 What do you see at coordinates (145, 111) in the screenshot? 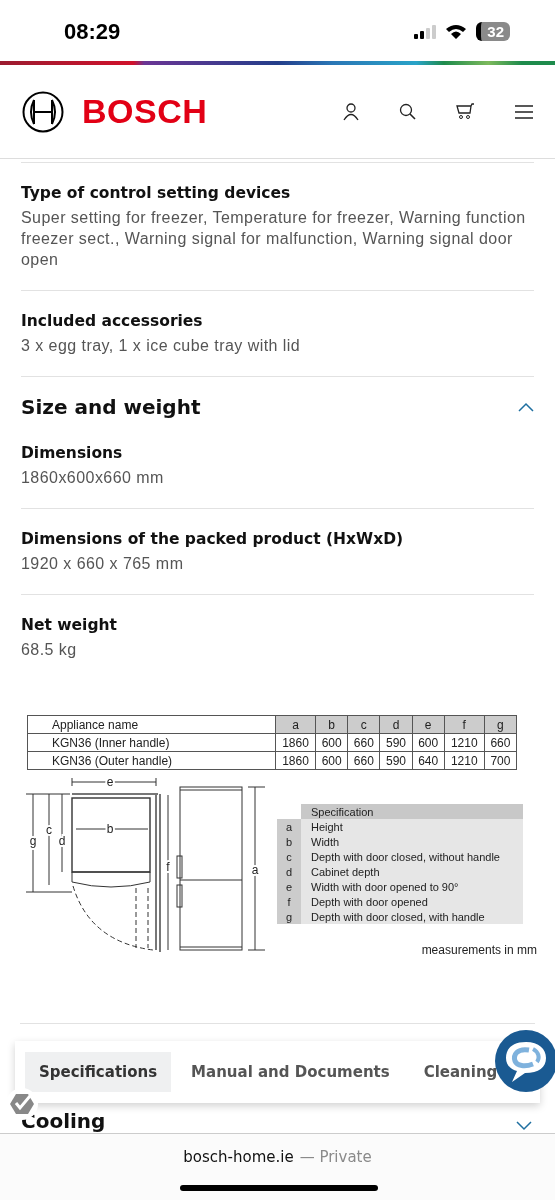
I see `brand-logo: BOSCH` at bounding box center [145, 111].